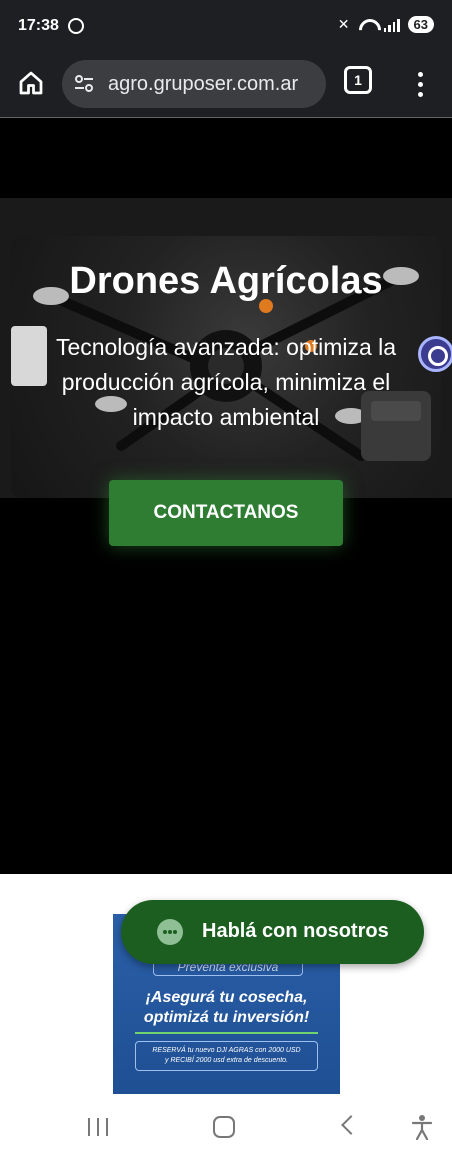 This screenshot has width=452, height=1158. What do you see at coordinates (226, 26) in the screenshot?
I see `status-bar: 17:38 ✕ 63` at bounding box center [226, 26].